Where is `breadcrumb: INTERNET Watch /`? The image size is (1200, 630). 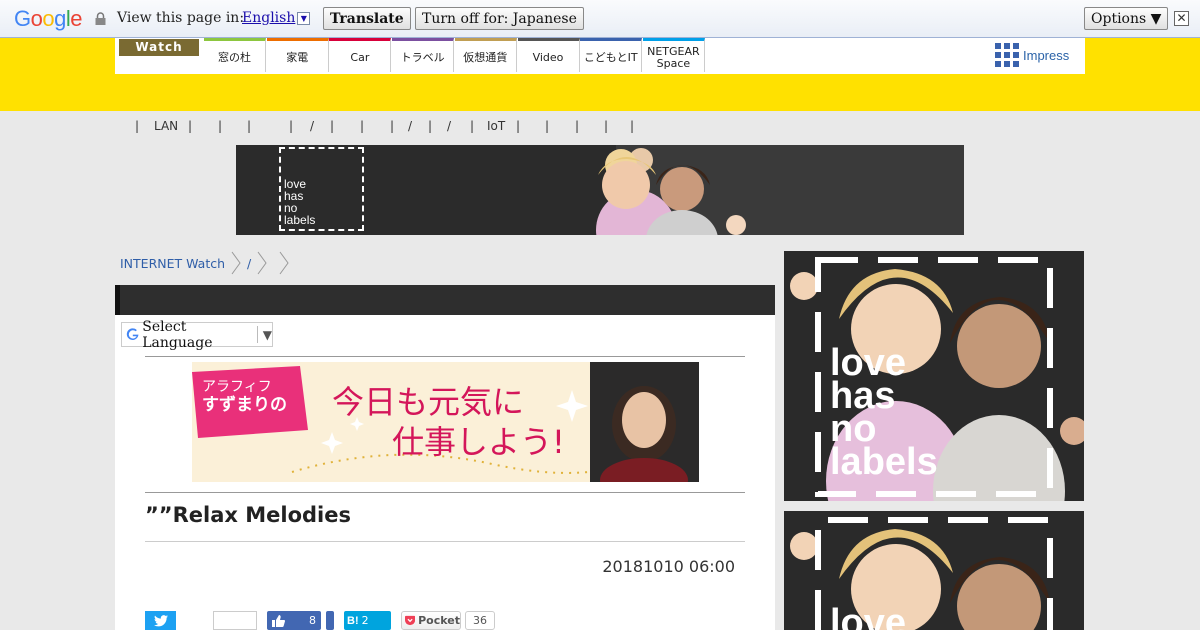
breadcrumb: INTERNET Watch / is located at coordinates (207, 263).